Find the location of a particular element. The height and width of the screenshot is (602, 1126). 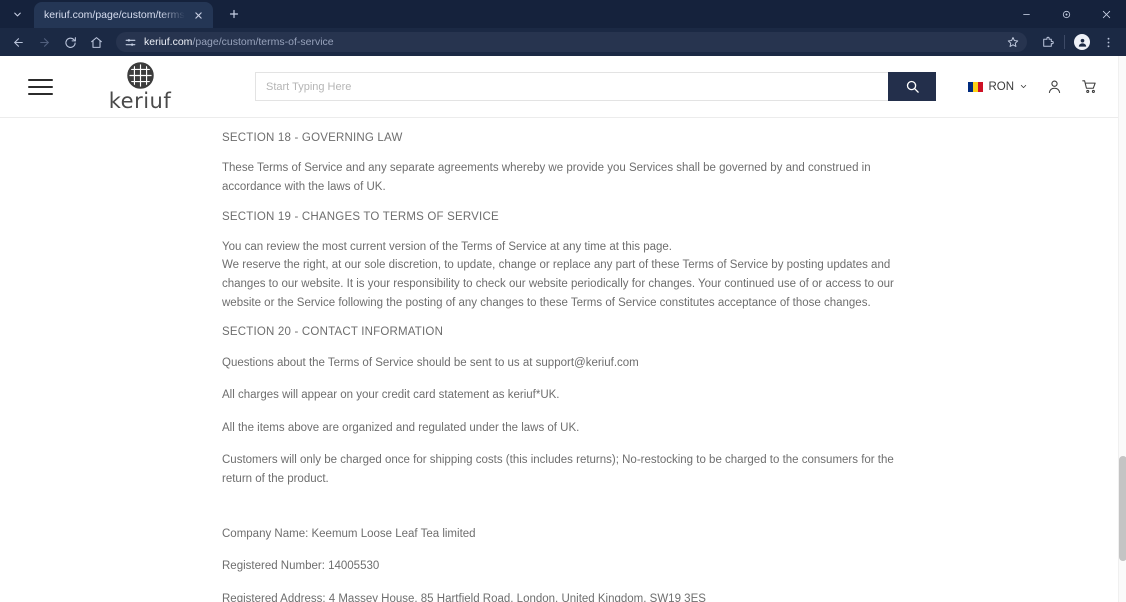

tab-search-dropdown-button is located at coordinates (17, 14).